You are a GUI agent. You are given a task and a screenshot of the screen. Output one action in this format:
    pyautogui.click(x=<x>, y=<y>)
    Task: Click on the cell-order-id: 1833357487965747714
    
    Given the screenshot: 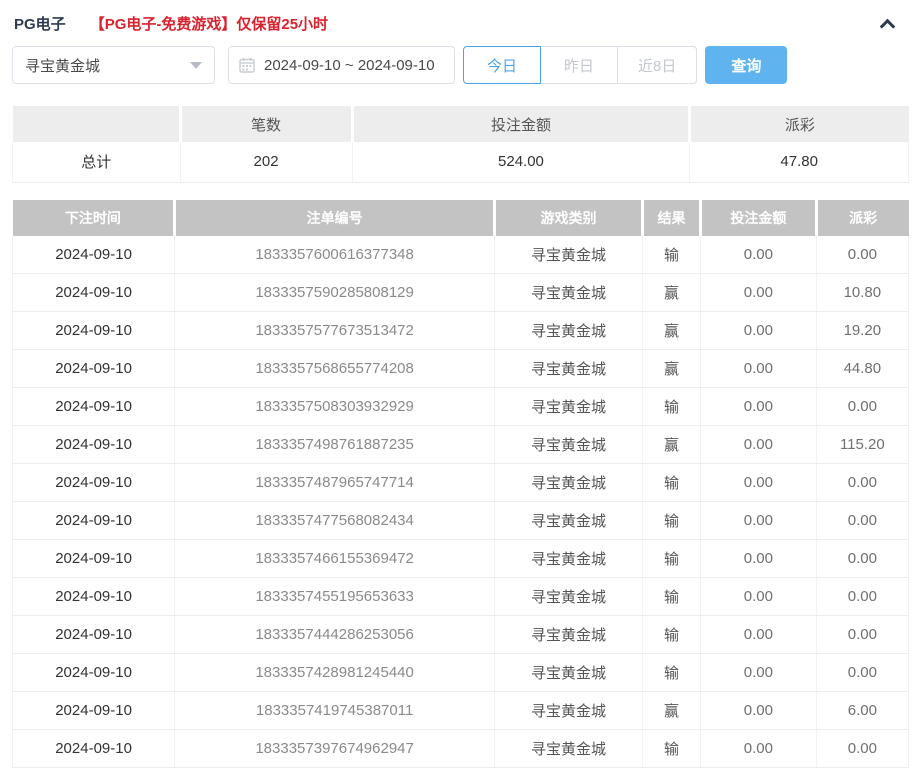 What is the action you would take?
    pyautogui.click(x=334, y=482)
    